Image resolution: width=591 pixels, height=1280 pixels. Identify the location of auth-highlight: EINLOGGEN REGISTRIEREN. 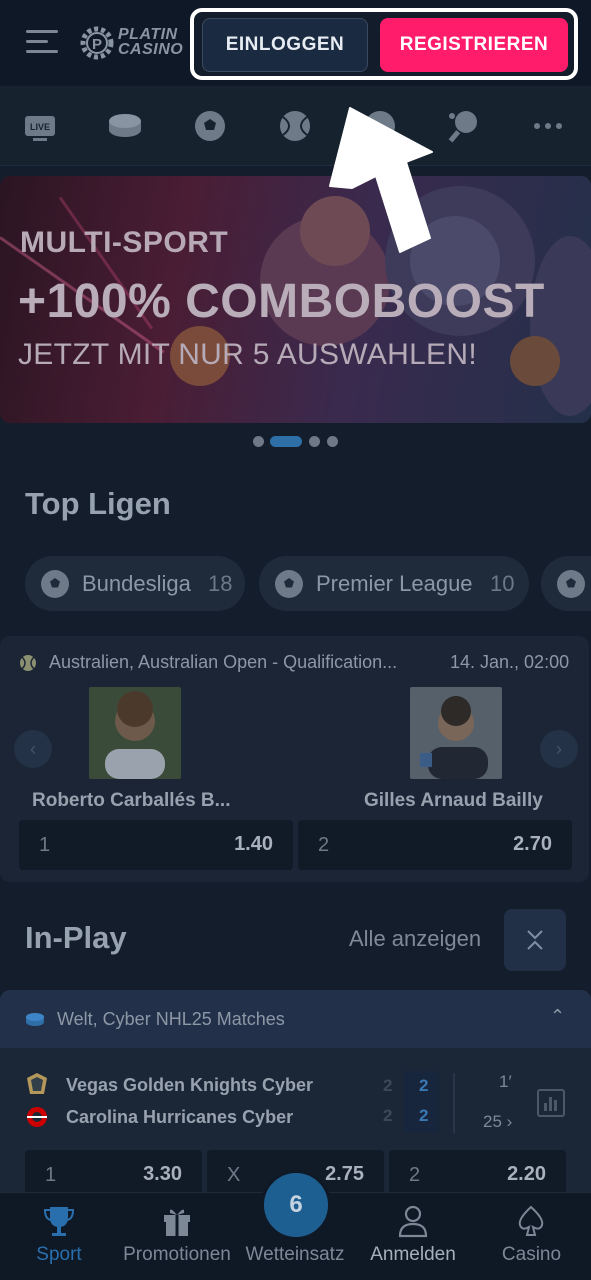
(384, 44).